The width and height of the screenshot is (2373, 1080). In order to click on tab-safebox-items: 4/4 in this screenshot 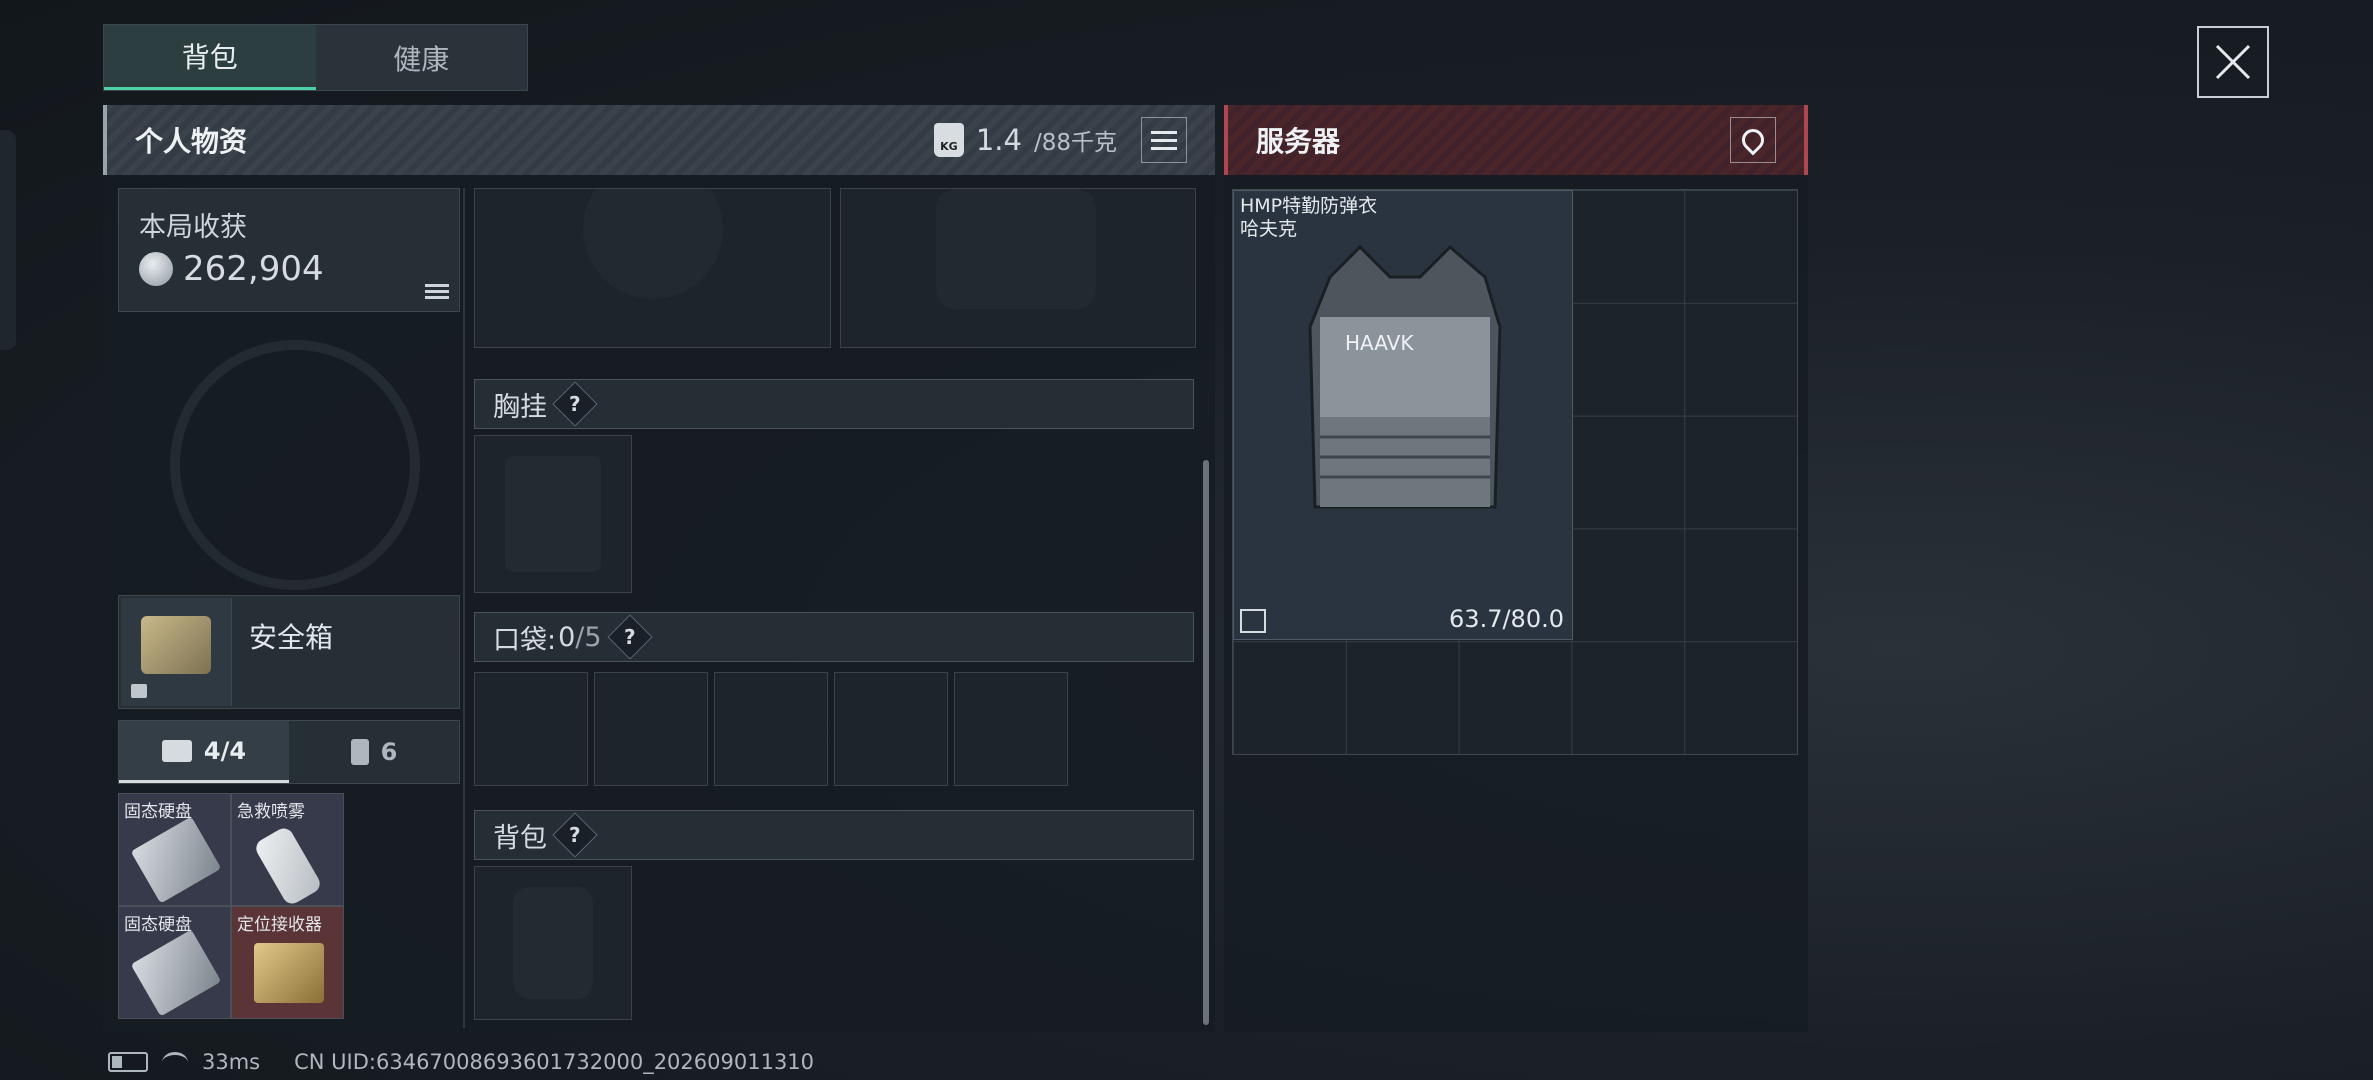, I will do `click(204, 752)`.